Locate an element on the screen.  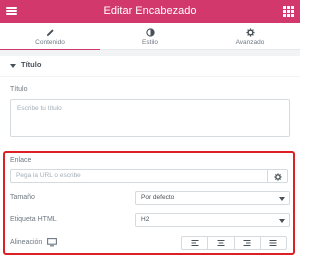
alignment-label: Alineación is located at coordinates (26, 242).